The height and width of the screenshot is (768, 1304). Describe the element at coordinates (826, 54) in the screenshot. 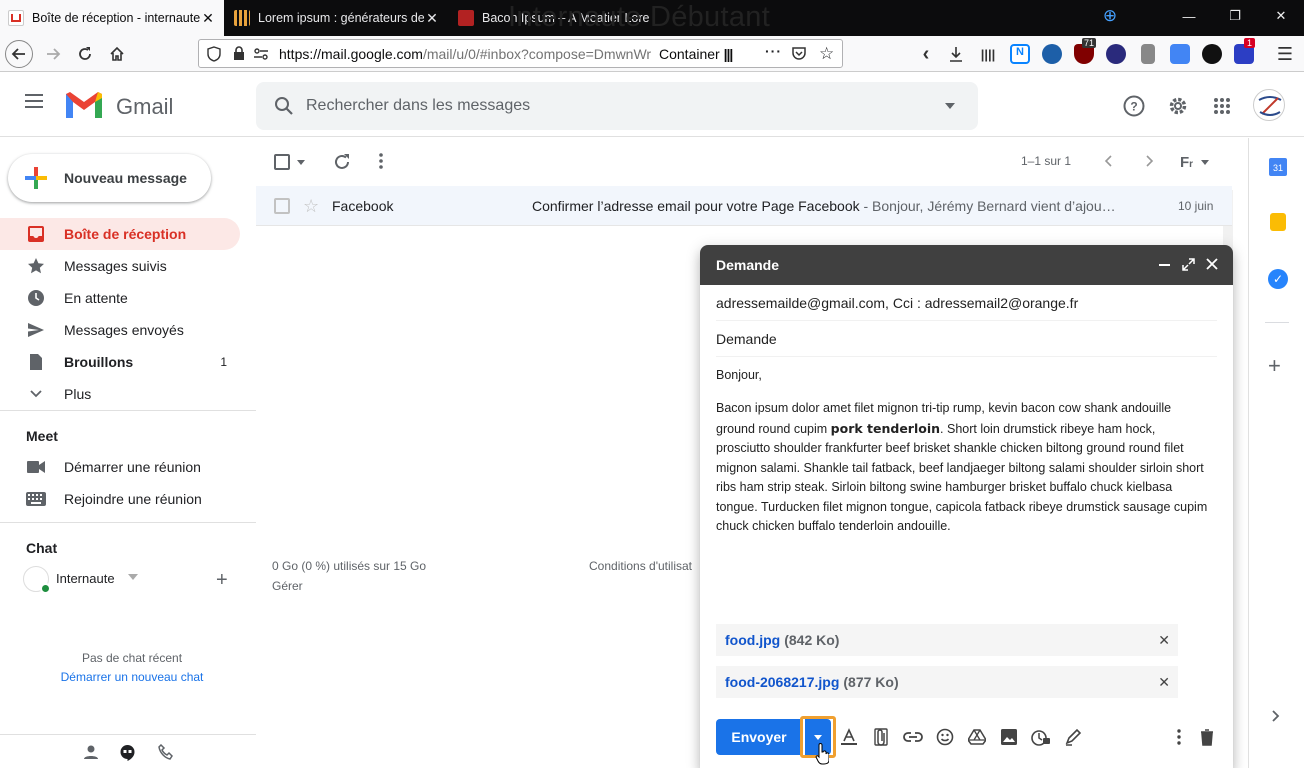

I see `bookmark-star-icon: ☆` at that location.